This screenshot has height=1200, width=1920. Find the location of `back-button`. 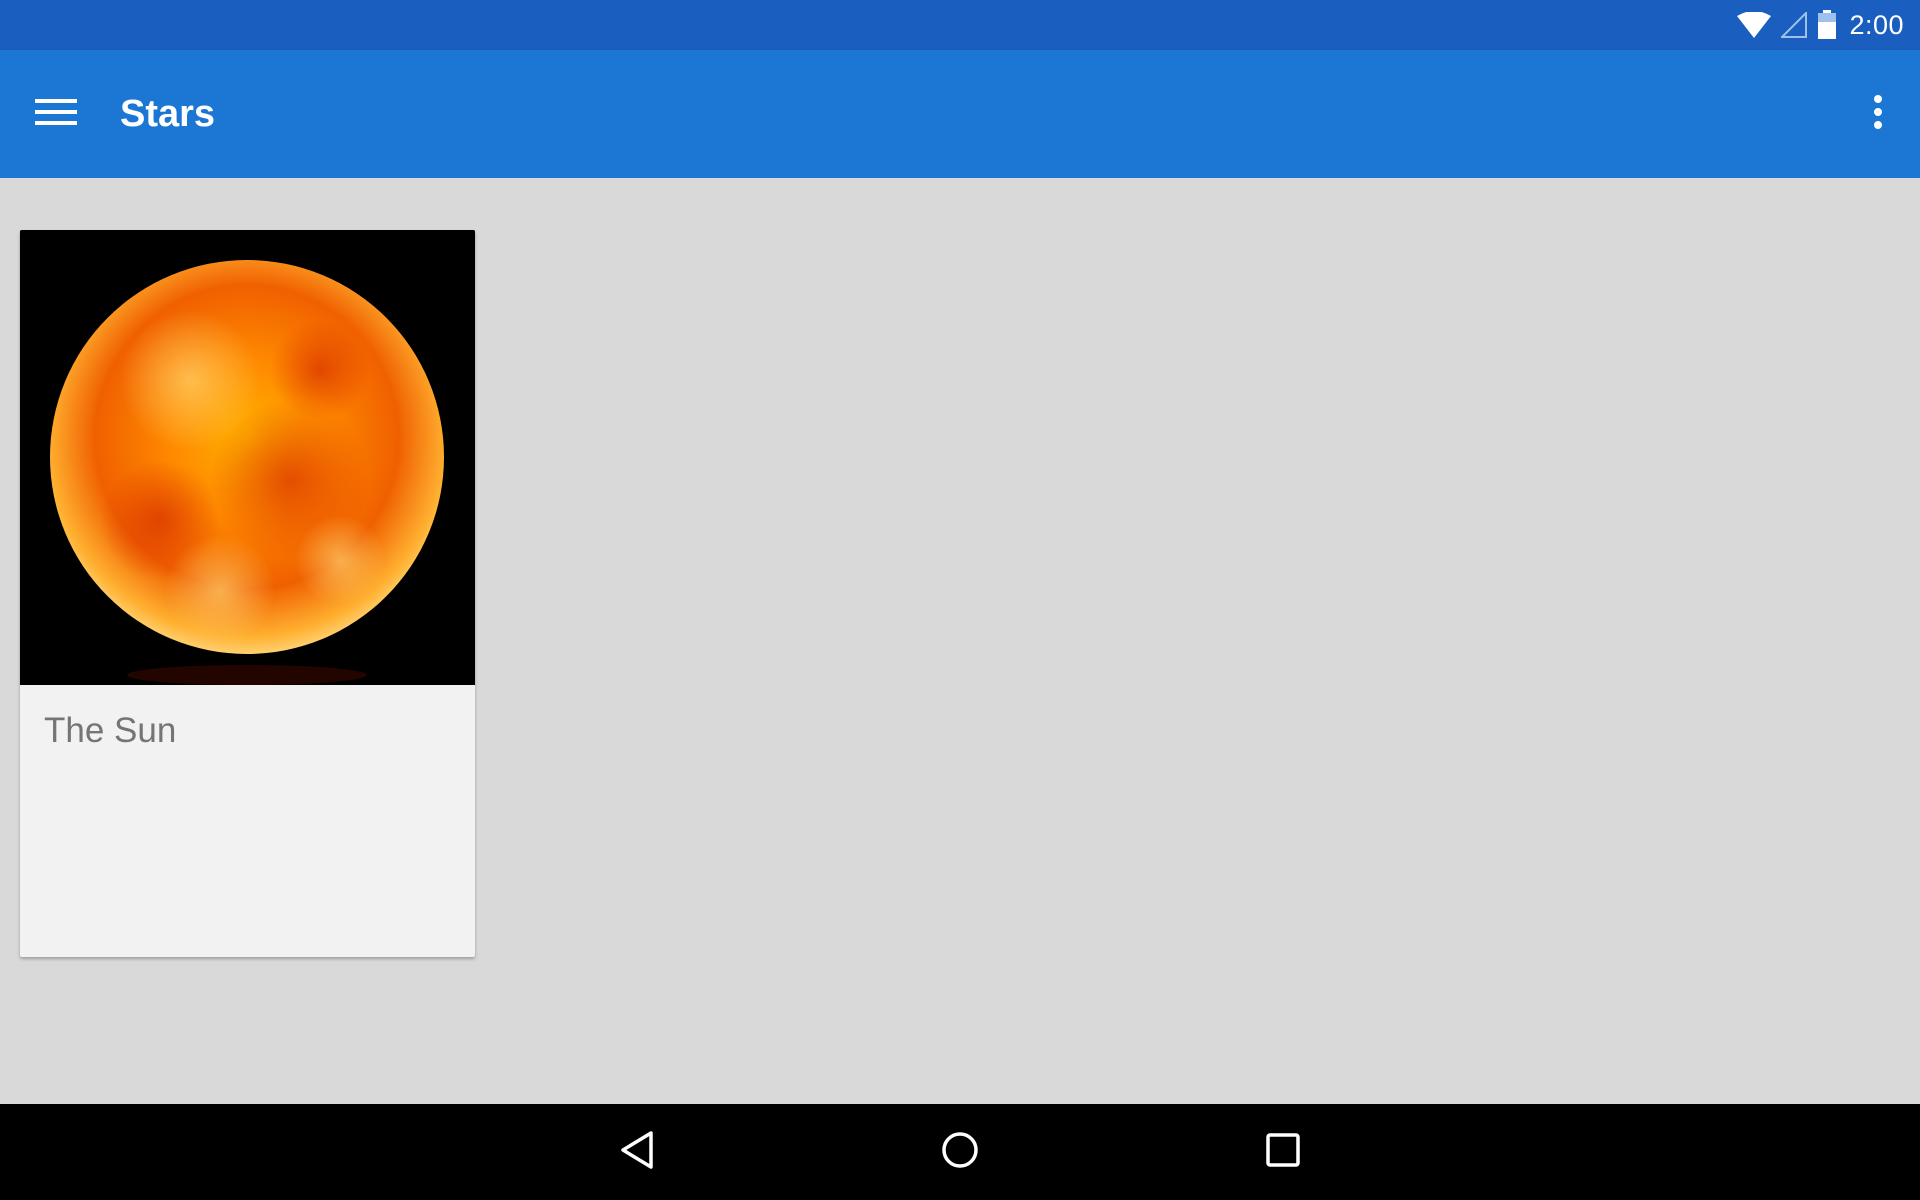

back-button is located at coordinates (637, 1152).